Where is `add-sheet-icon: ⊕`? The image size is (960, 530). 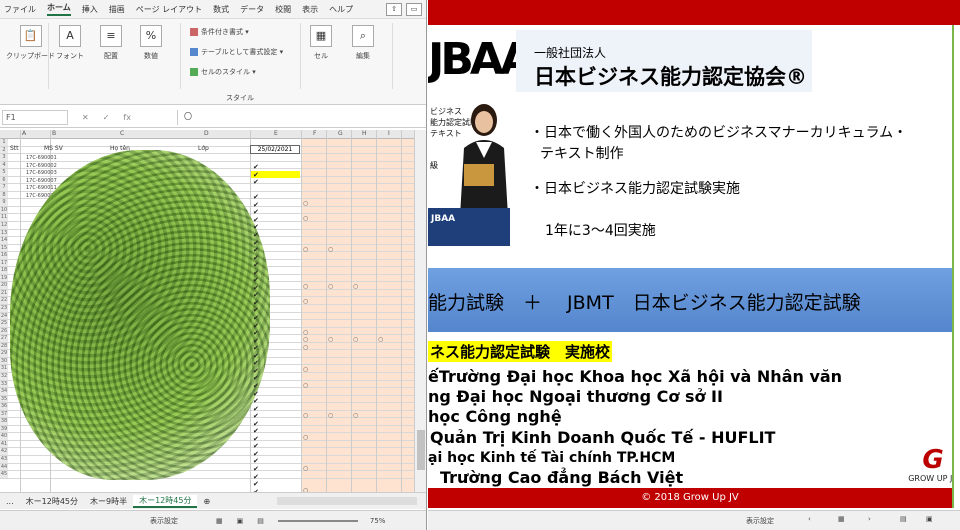
add-sheet-icon: ⊕ is located at coordinates (206, 501).